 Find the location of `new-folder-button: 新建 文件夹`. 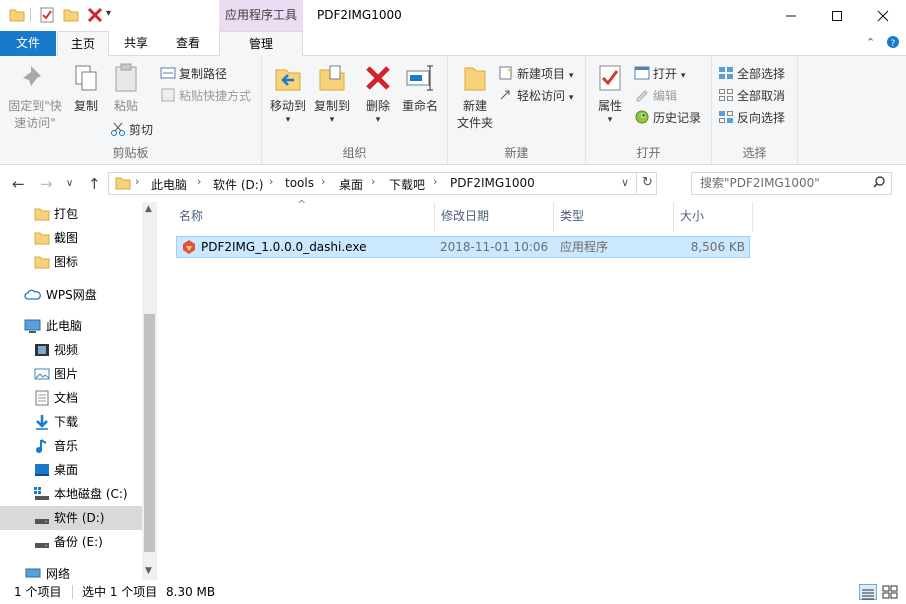

new-folder-button: 新建 文件夹 is located at coordinates (475, 97).